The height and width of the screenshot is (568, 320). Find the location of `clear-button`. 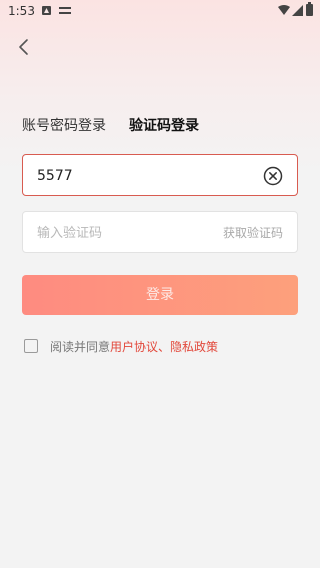

clear-button is located at coordinates (273, 176).